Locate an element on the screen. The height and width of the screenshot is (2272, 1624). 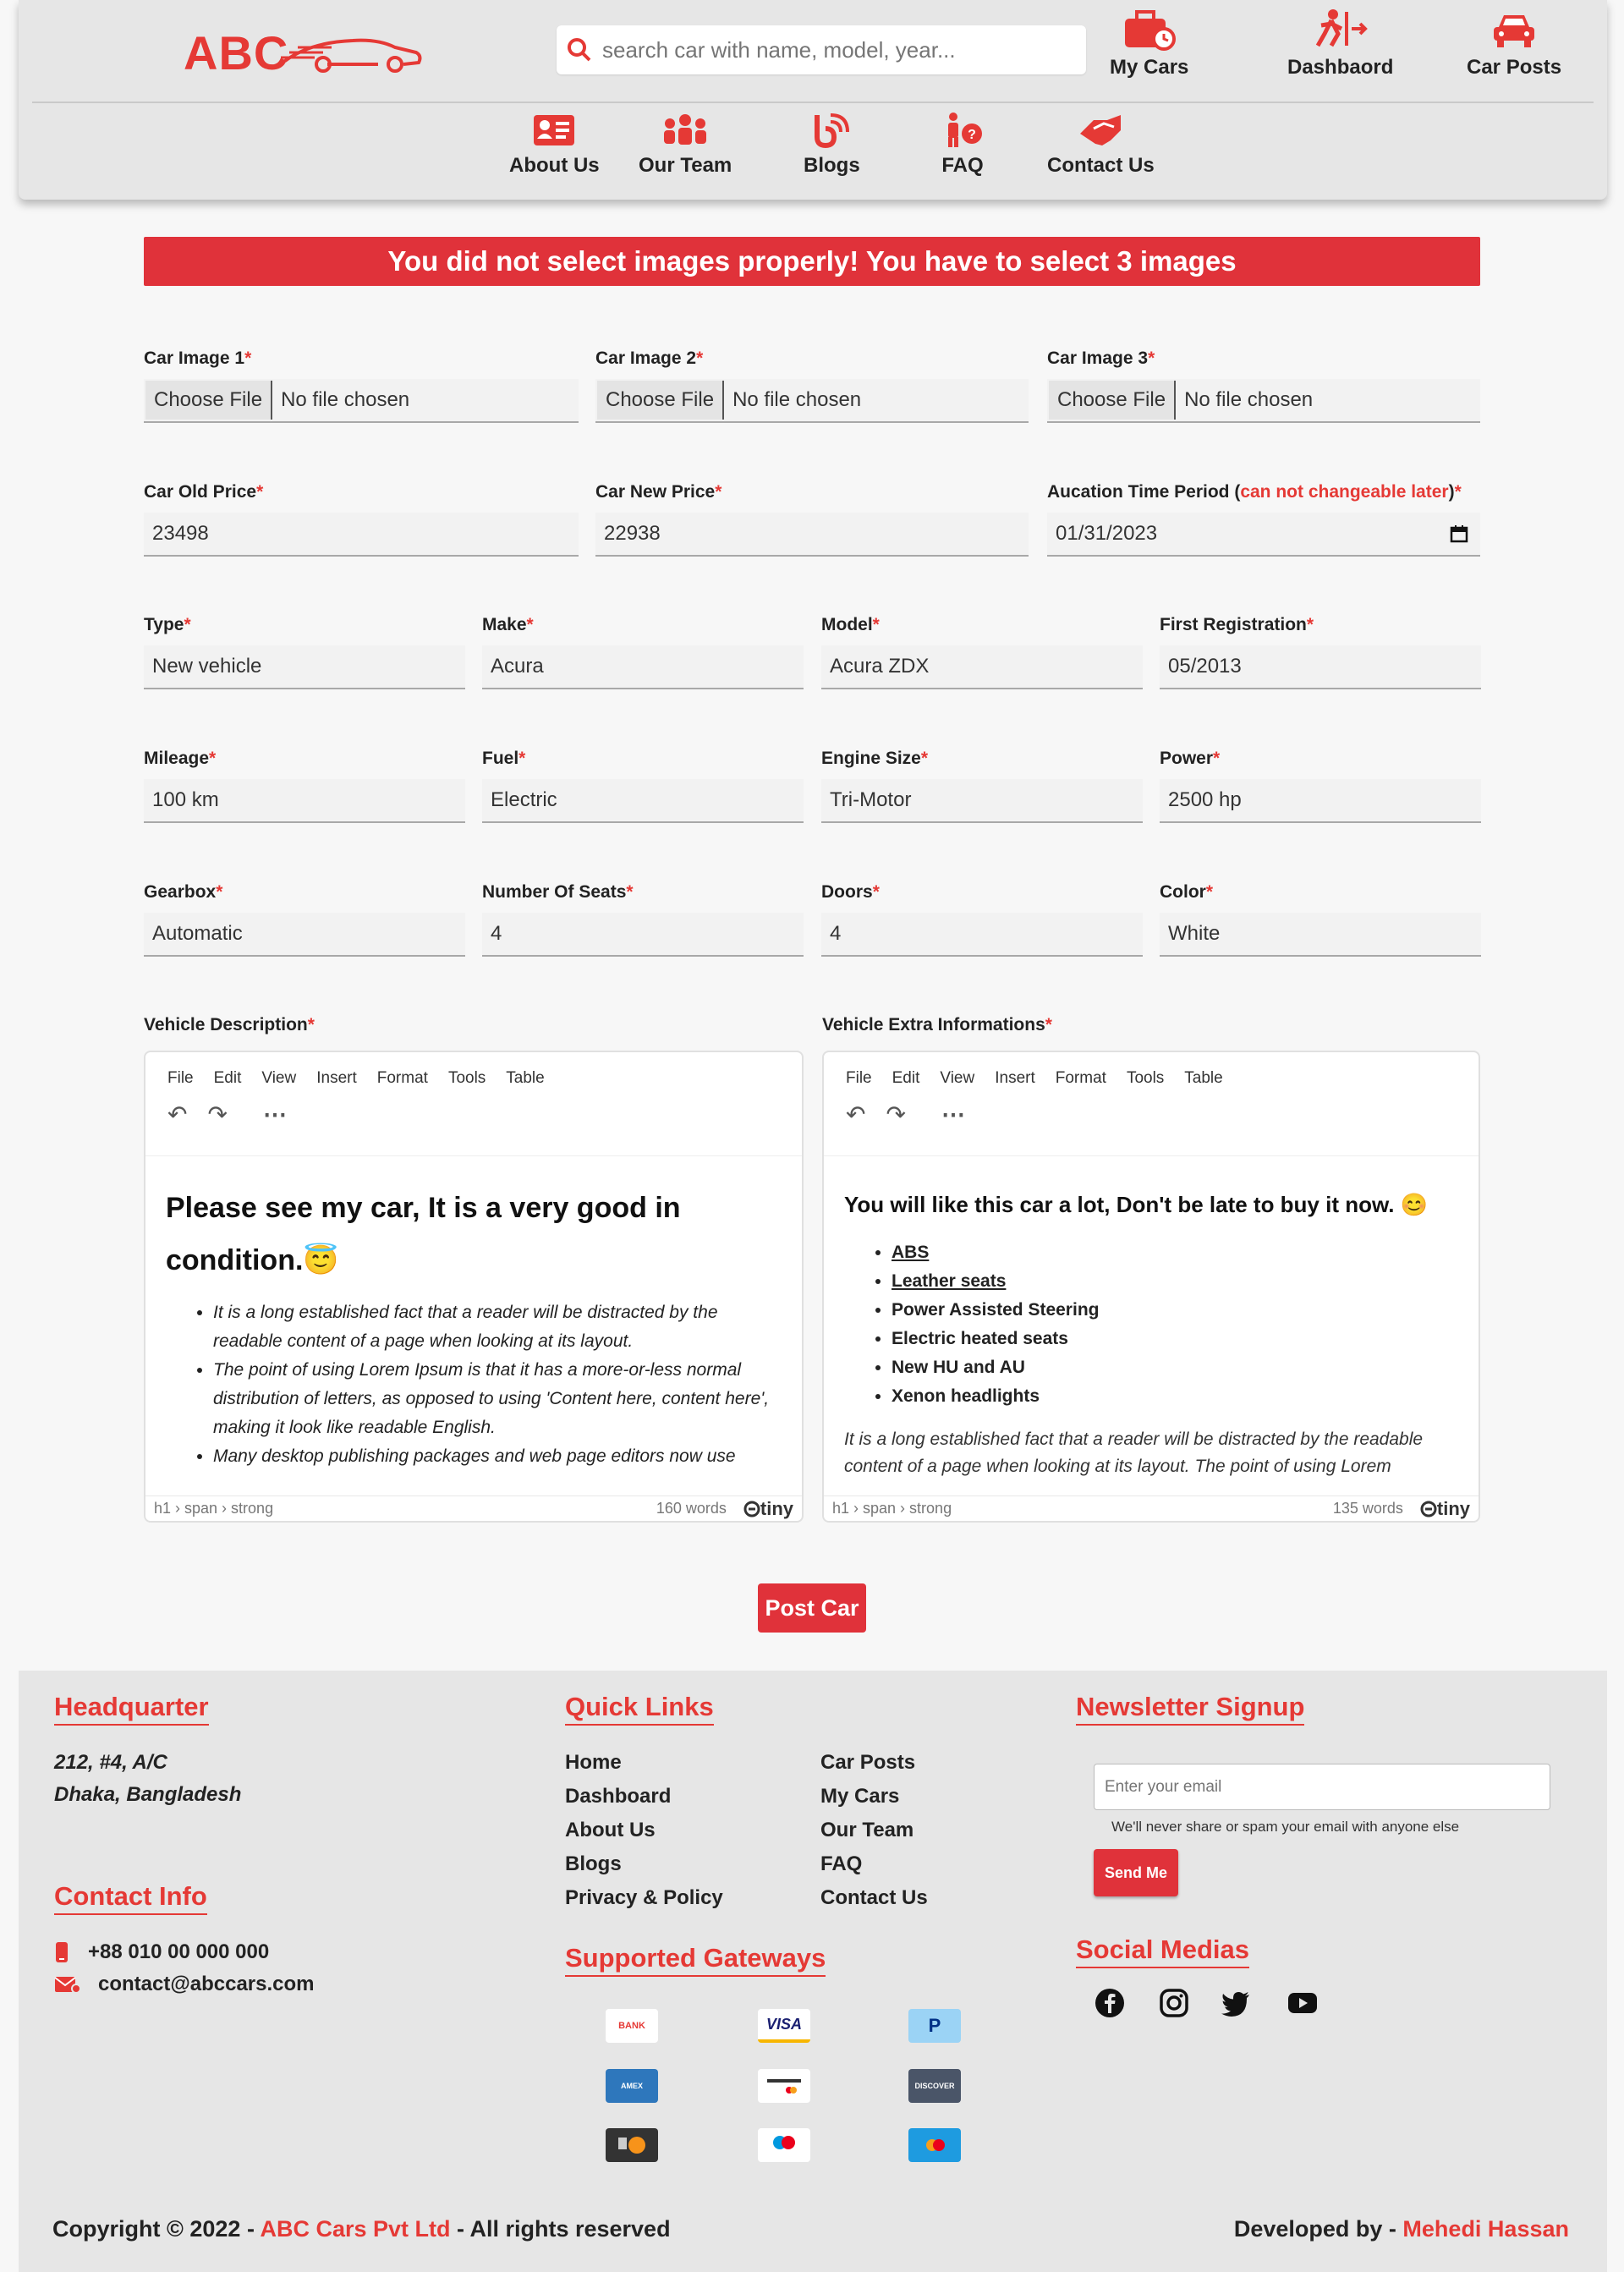
old-price-input: 23498 is located at coordinates (361, 535).